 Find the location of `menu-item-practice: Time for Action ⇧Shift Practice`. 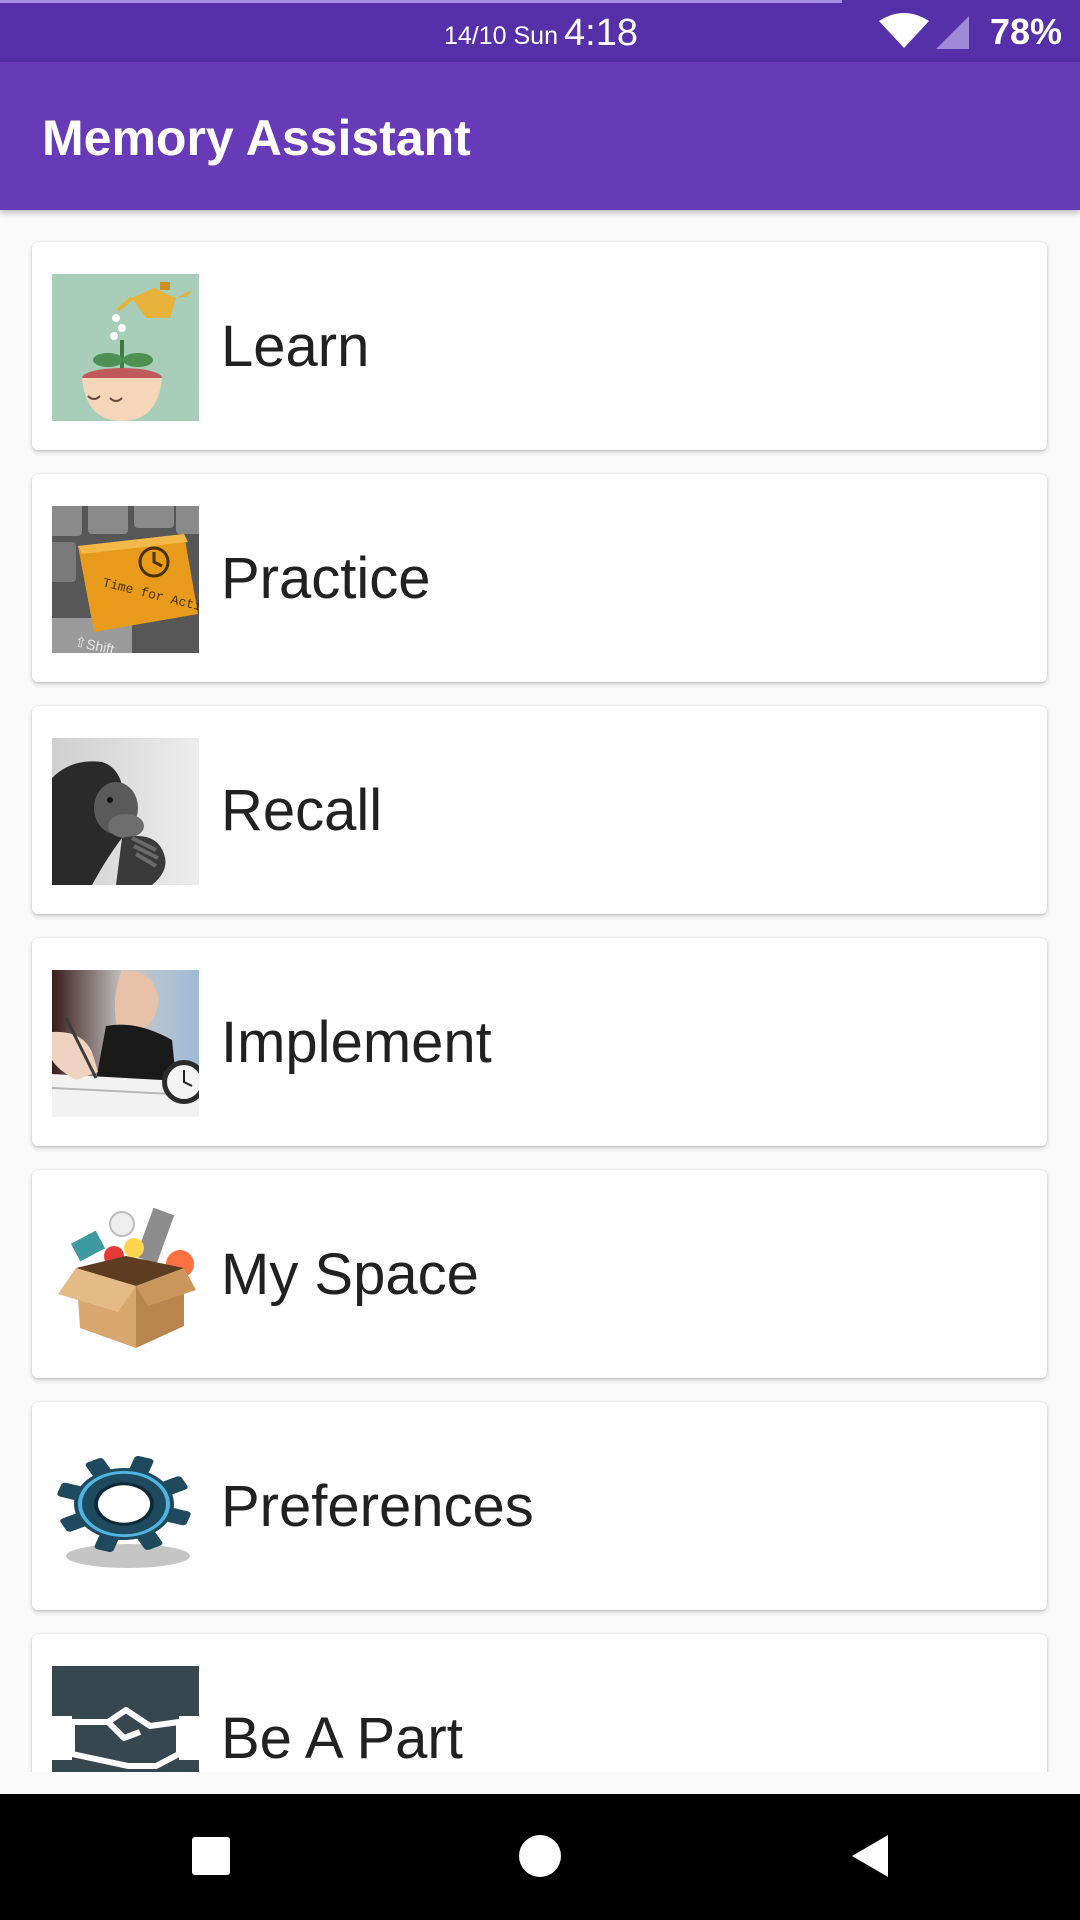

menu-item-practice: Time for Action ⇧Shift Practice is located at coordinates (539, 578).